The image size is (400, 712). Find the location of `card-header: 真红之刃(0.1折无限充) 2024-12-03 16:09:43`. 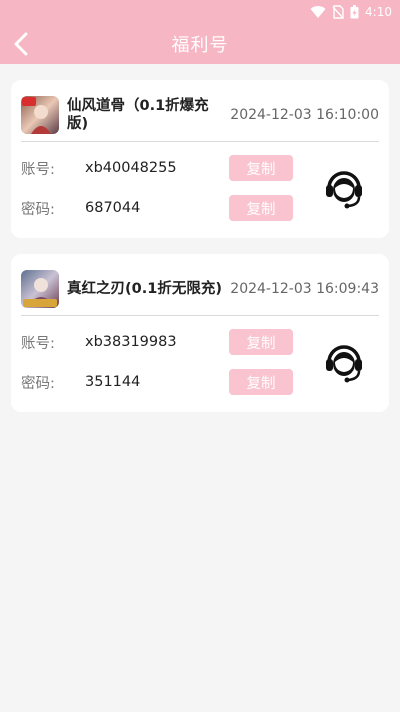

card-header: 真红之刃(0.1折无限充) 2024-12-03 16:09:43 is located at coordinates (200, 289).